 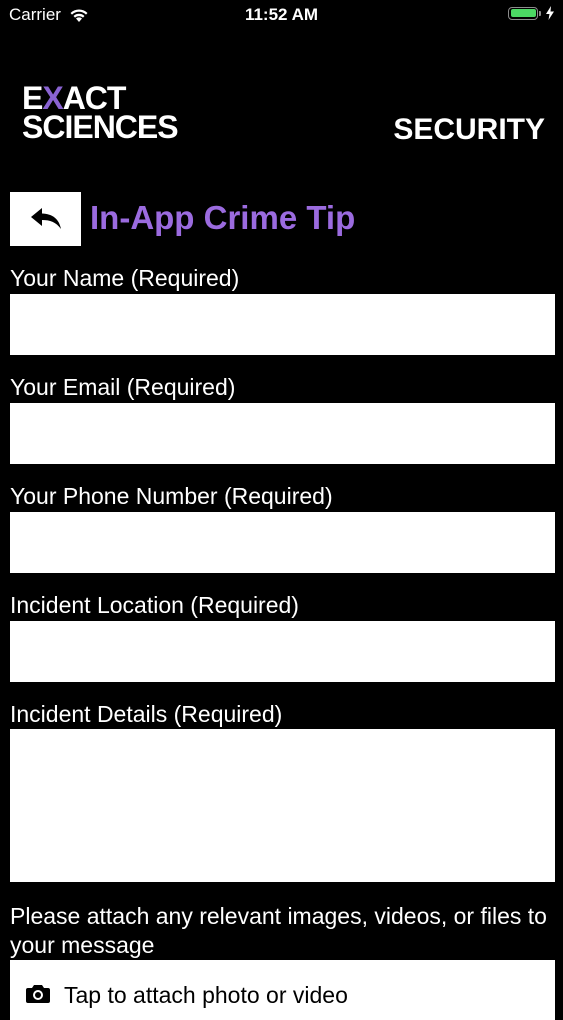 I want to click on status-time: 11:52 AM, so click(x=281, y=14).